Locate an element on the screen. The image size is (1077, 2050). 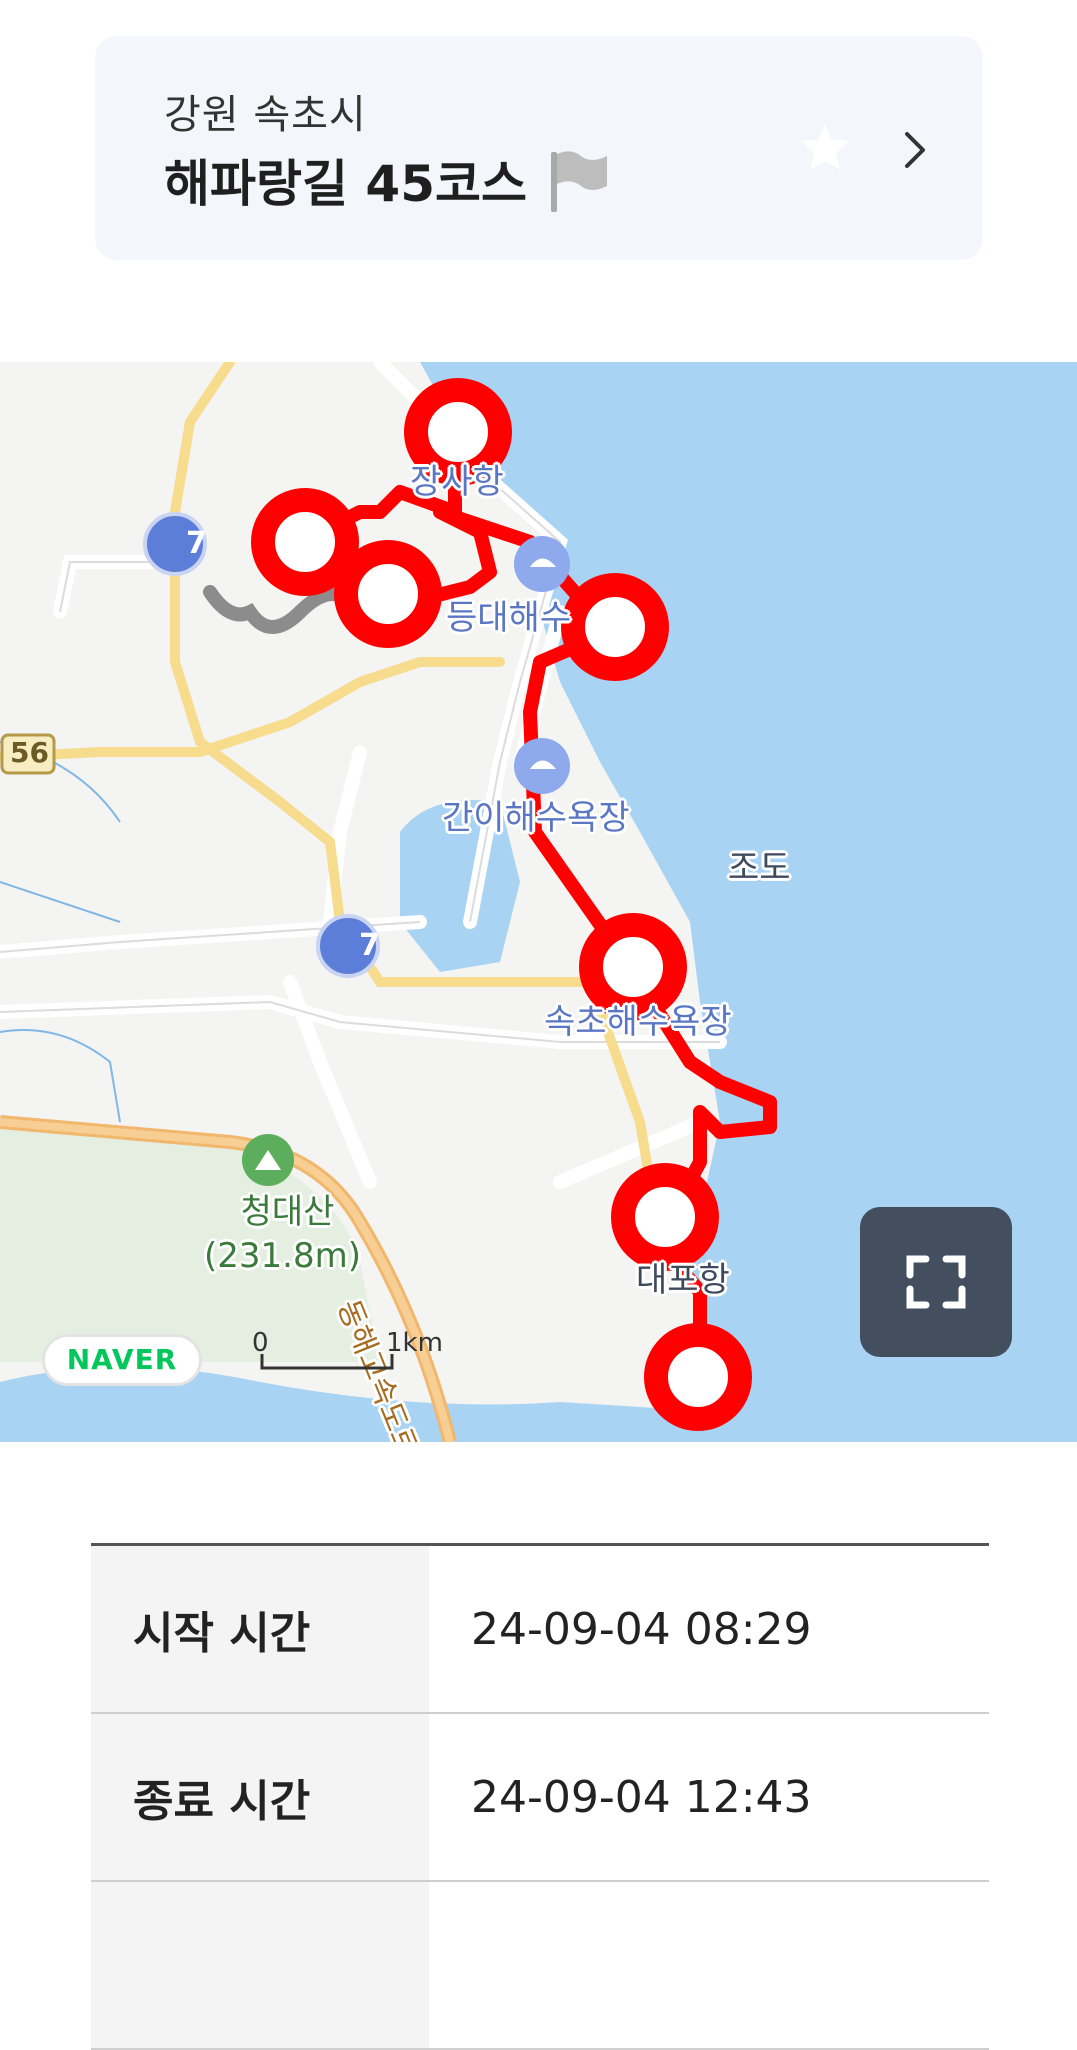
map-label-beach: 간이해수욕장 is located at coordinates (536, 818).